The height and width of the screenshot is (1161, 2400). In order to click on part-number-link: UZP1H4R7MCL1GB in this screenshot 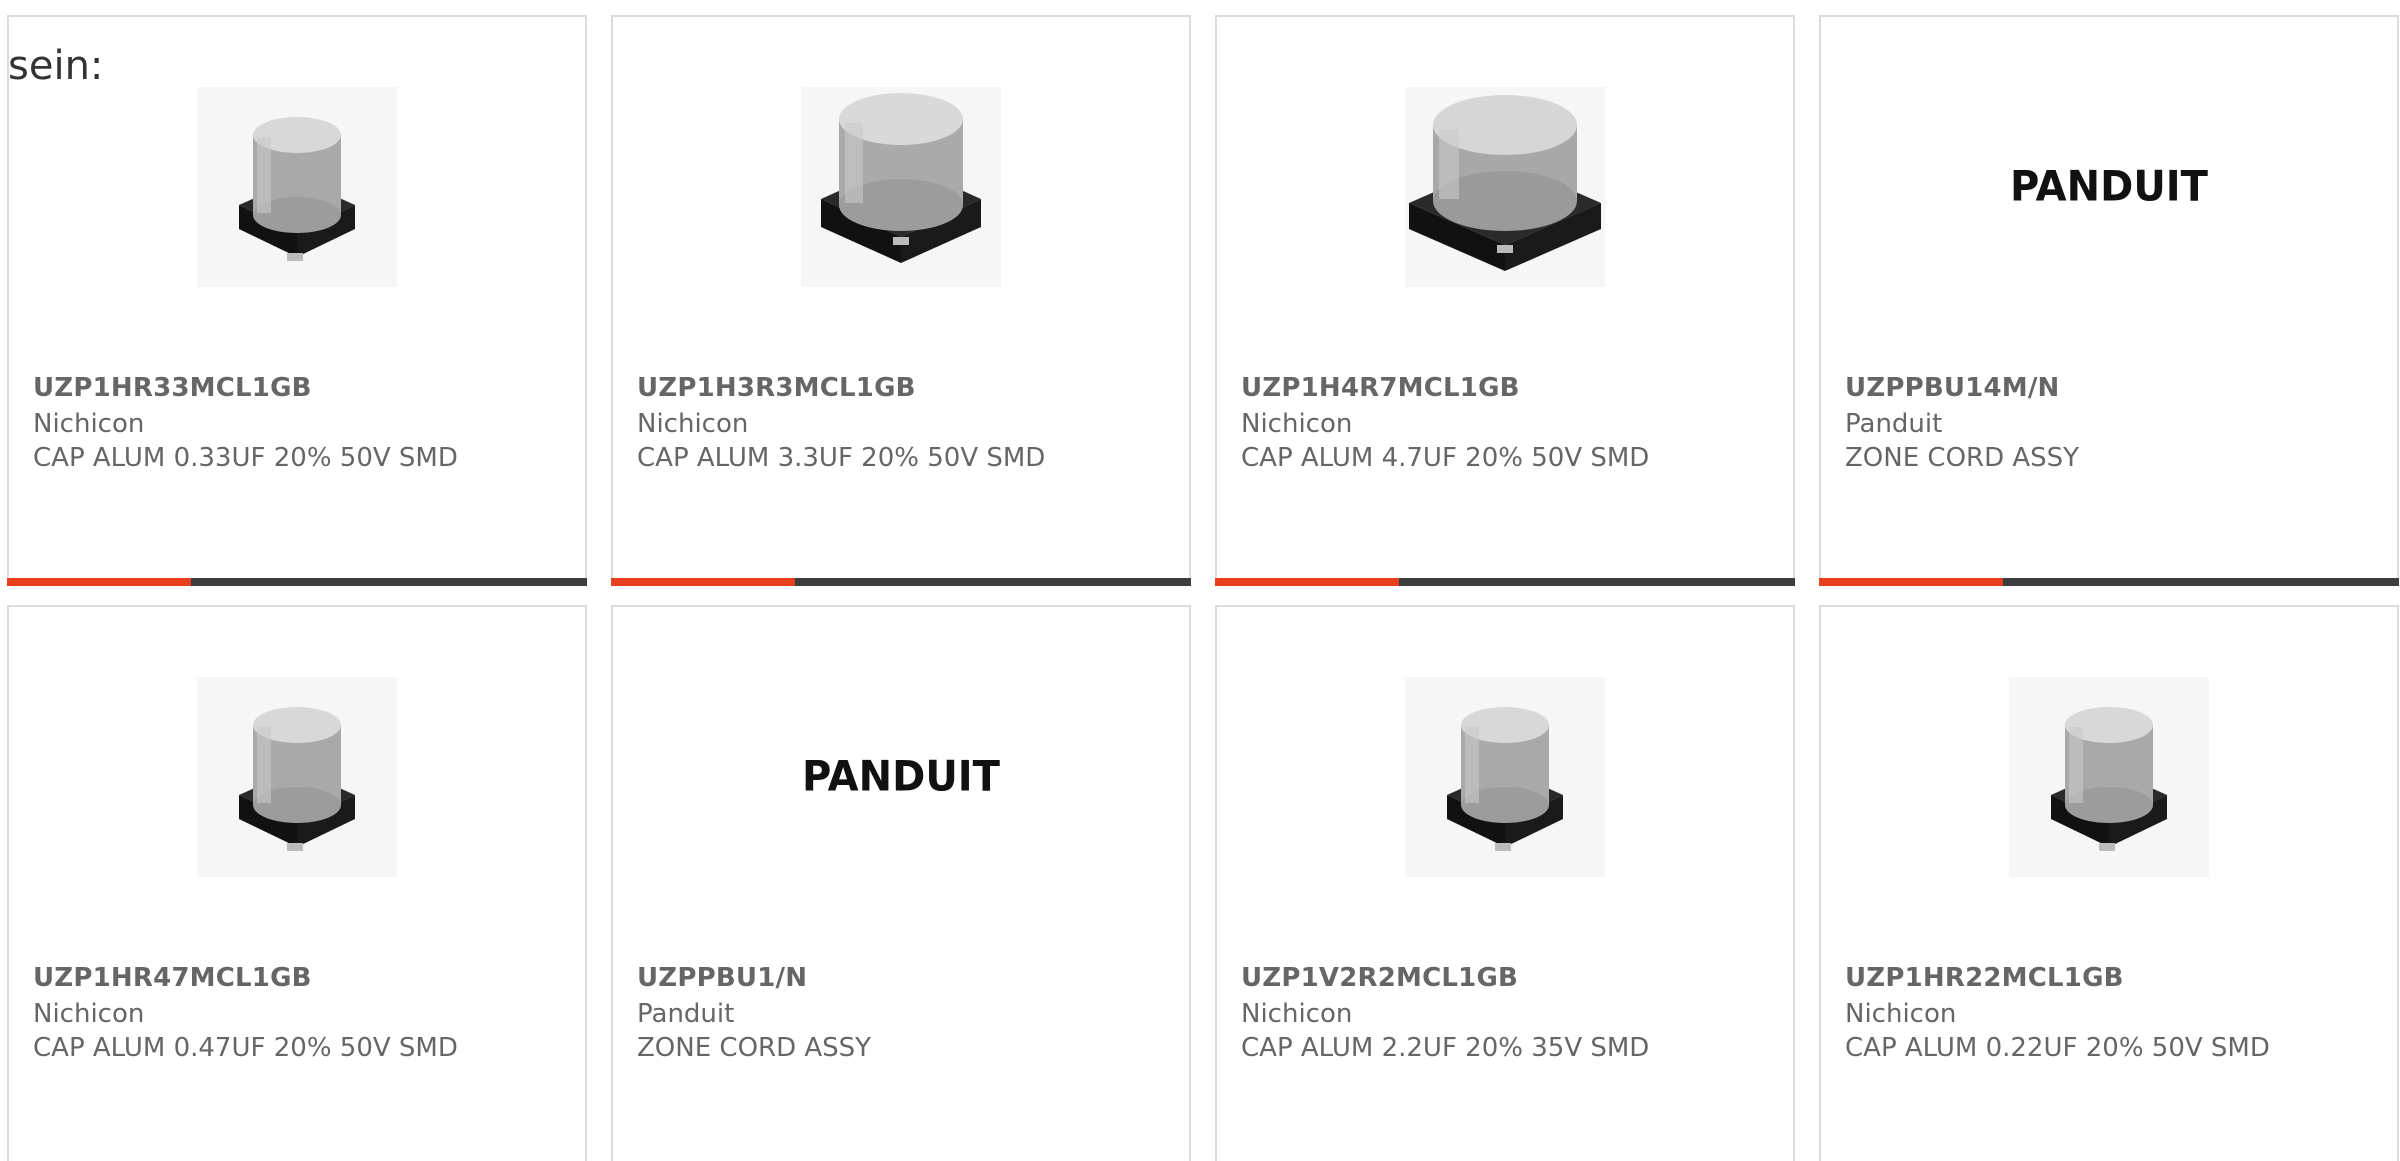, I will do `click(1380, 388)`.